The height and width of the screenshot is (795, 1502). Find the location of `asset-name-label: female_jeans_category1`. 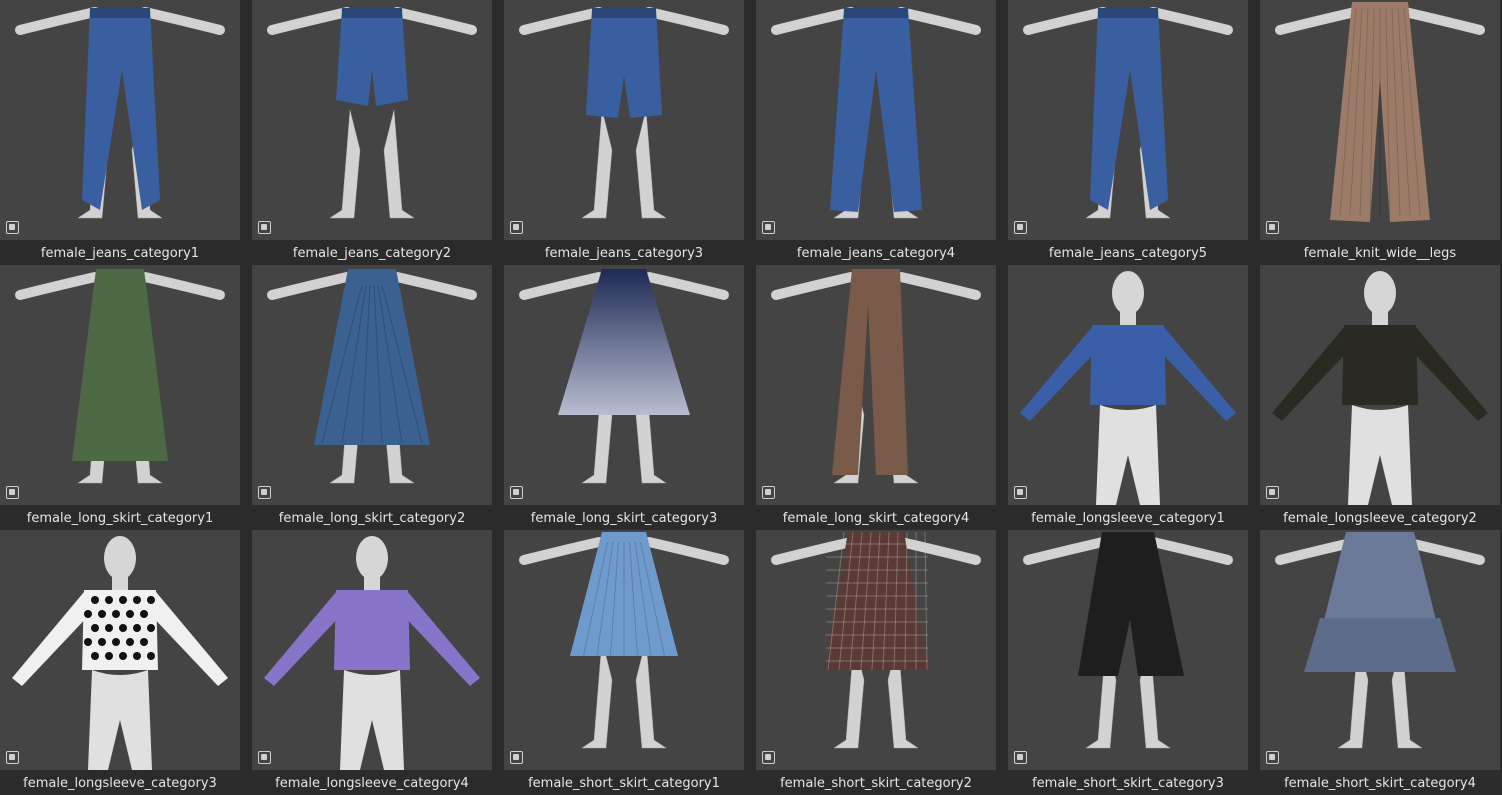

asset-name-label: female_jeans_category1 is located at coordinates (120, 253).